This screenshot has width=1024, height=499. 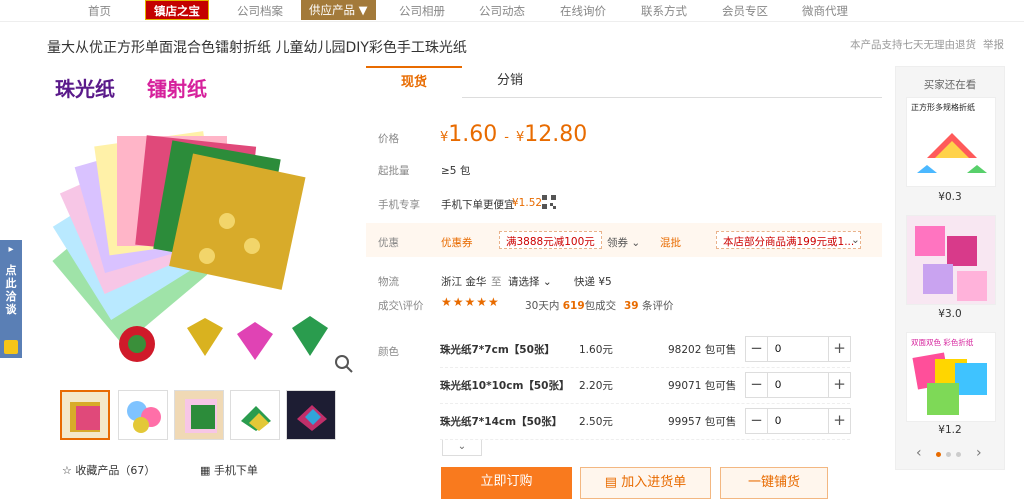 I want to click on sku-price: 2.20元, so click(x=596, y=386).